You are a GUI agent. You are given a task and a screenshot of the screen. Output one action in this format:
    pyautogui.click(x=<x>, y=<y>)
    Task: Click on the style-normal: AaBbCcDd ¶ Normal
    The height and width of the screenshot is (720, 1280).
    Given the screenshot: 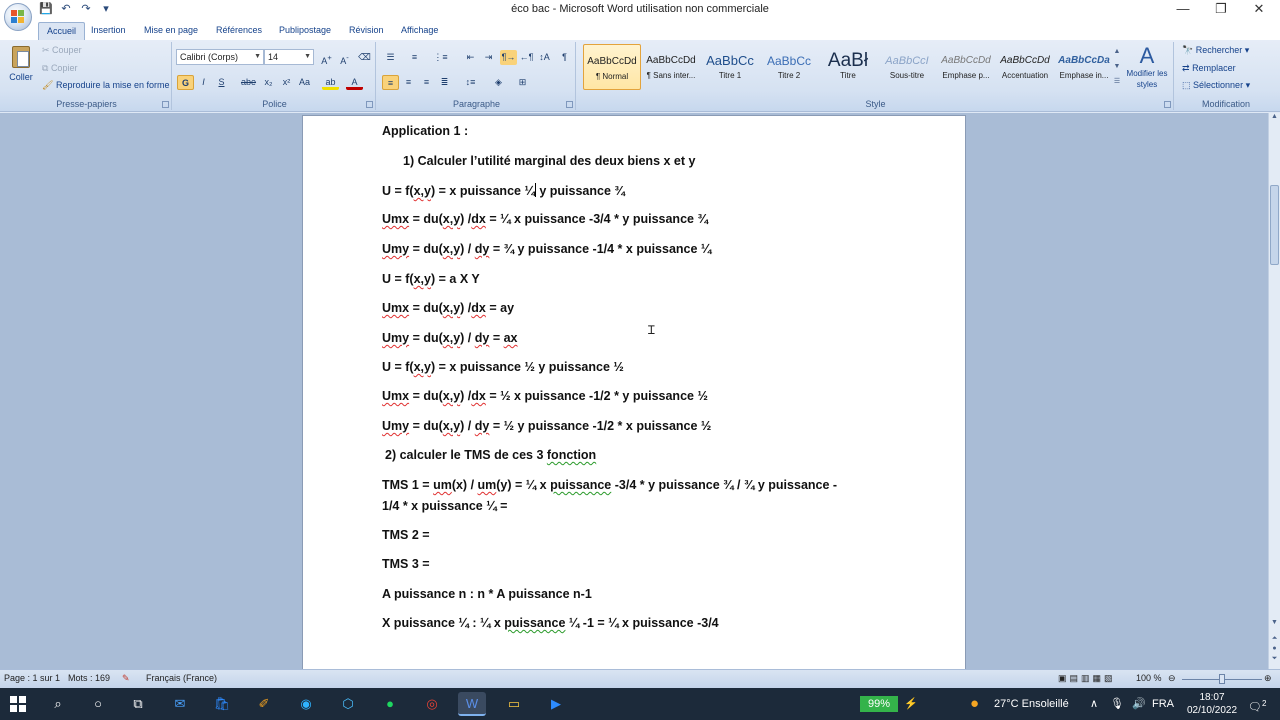 What is the action you would take?
    pyautogui.click(x=612, y=67)
    